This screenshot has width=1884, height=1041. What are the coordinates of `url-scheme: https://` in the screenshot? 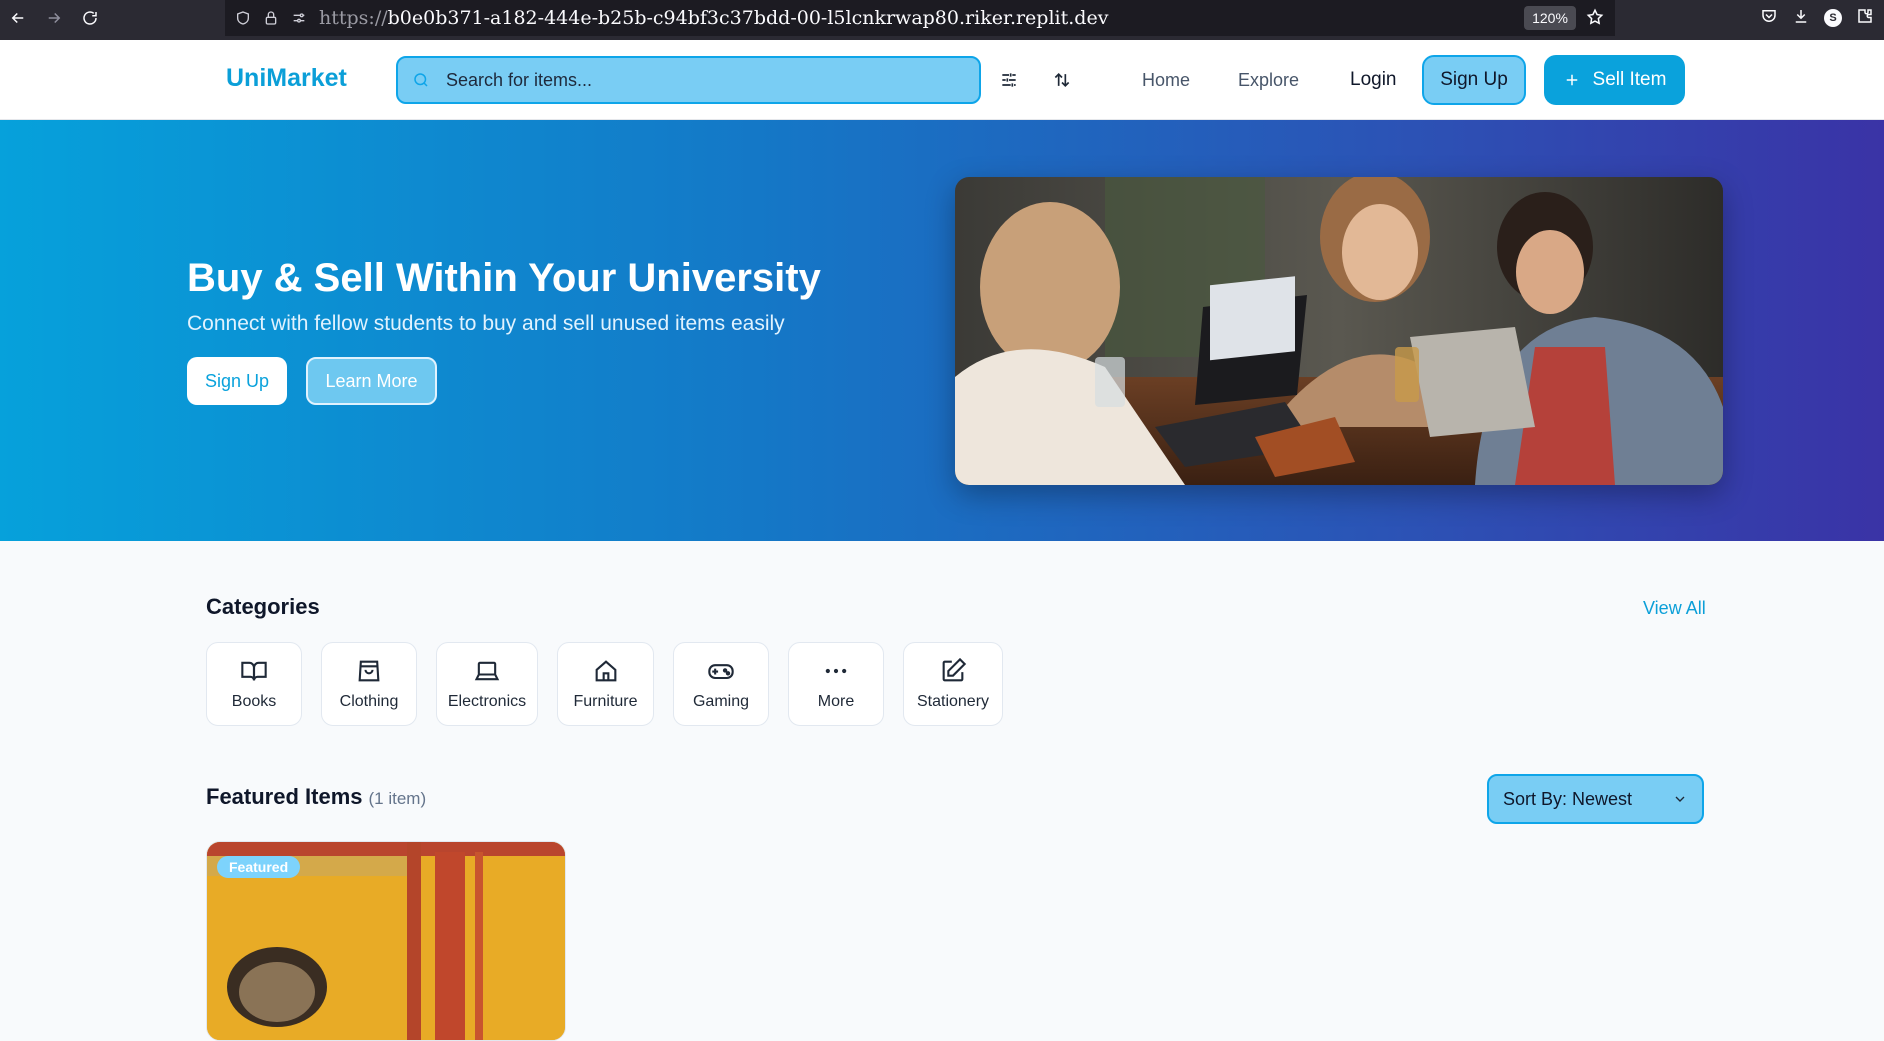 It's located at (353, 18).